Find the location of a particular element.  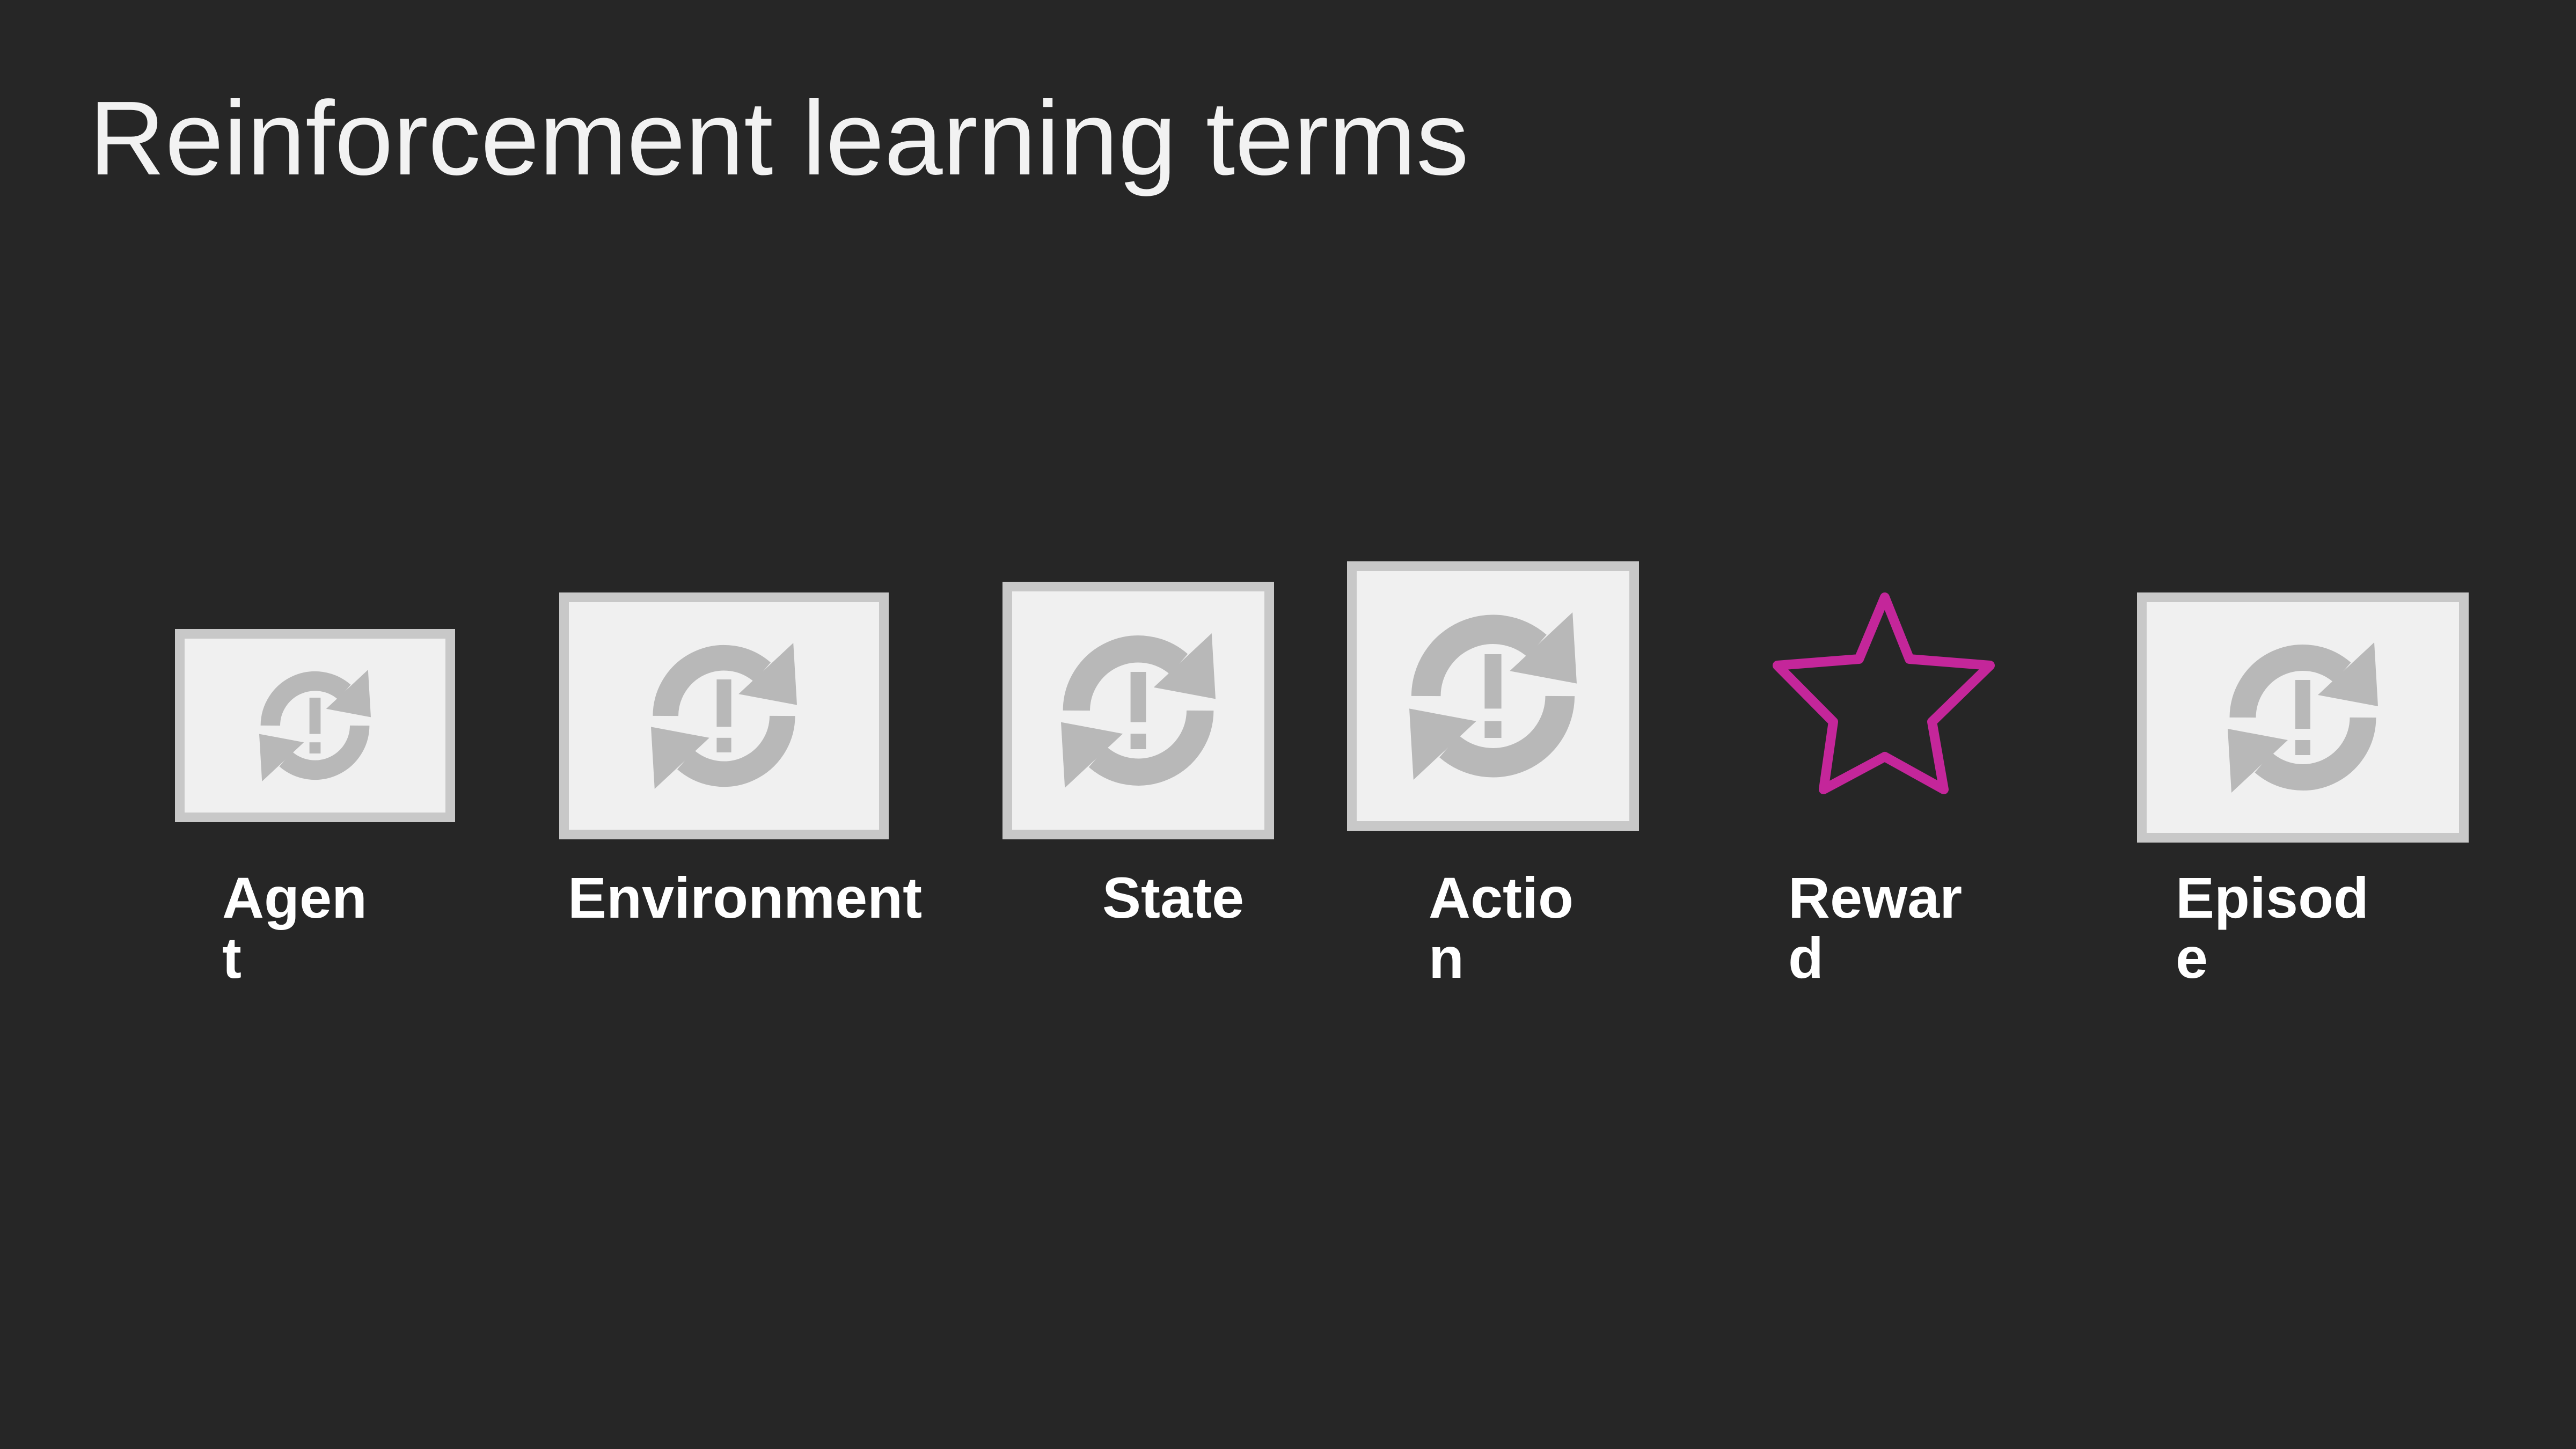

agent-image-placeholder is located at coordinates (315, 725).